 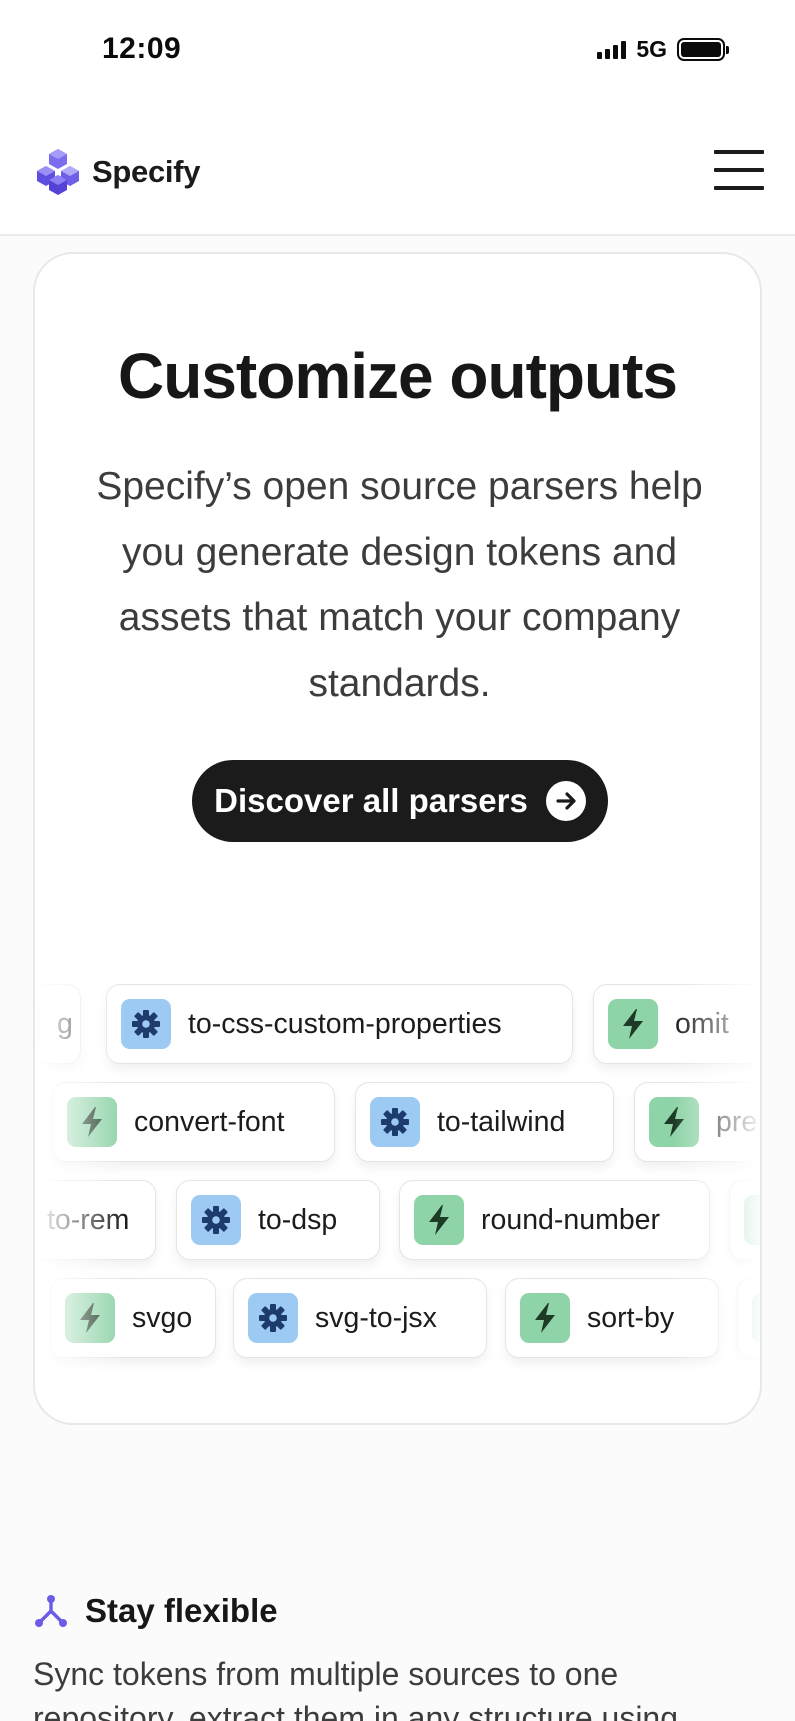 I want to click on parser-chip-label: svg-to-jsx, so click(x=376, y=1317).